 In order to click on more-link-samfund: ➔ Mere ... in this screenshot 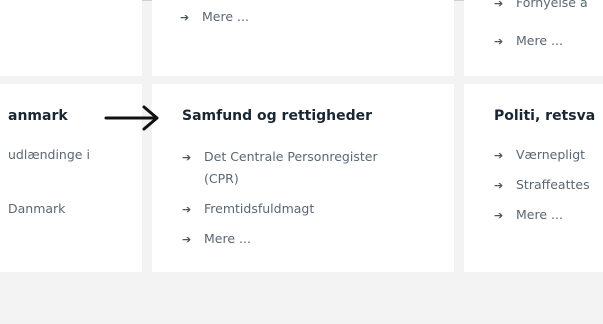, I will do `click(216, 239)`.